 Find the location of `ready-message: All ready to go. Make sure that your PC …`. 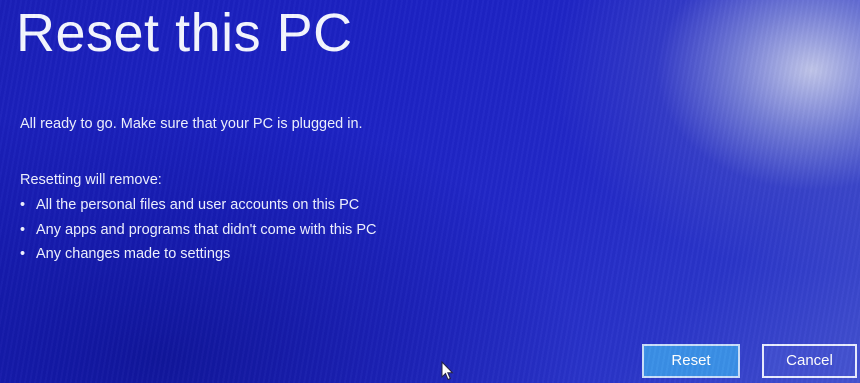

ready-message: All ready to go. Make sure that your PC … is located at coordinates (191, 124).